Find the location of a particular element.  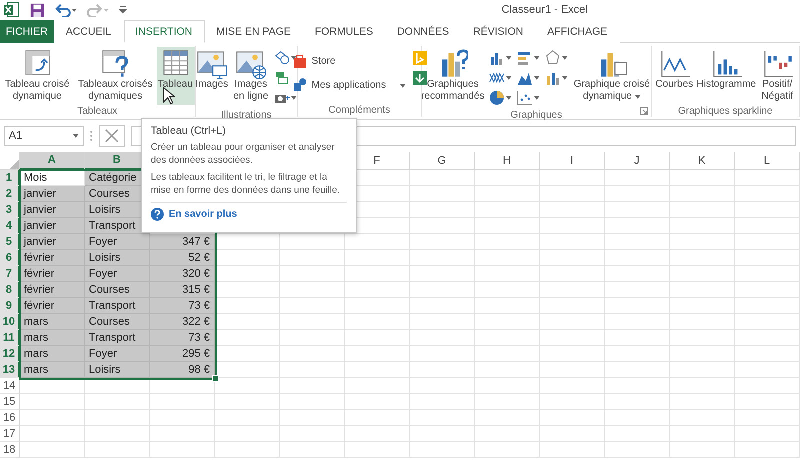

ribbon-button: Store is located at coordinates (349, 61).